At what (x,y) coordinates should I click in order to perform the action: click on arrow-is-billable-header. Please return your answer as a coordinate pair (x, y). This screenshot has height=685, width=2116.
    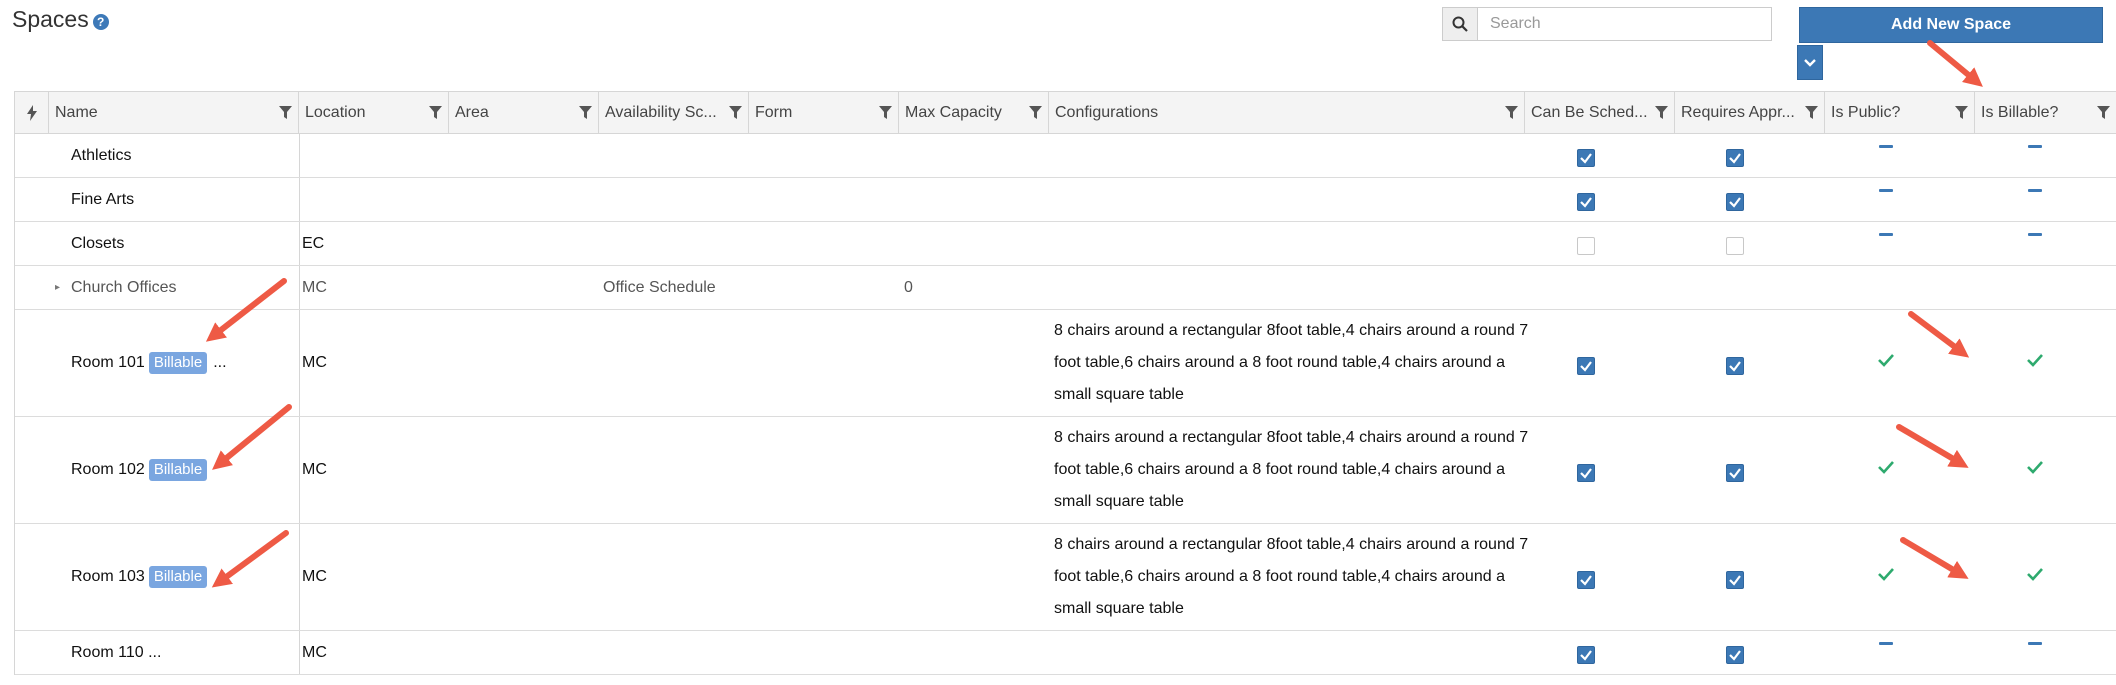
    Looking at the image, I should click on (1955, 63).